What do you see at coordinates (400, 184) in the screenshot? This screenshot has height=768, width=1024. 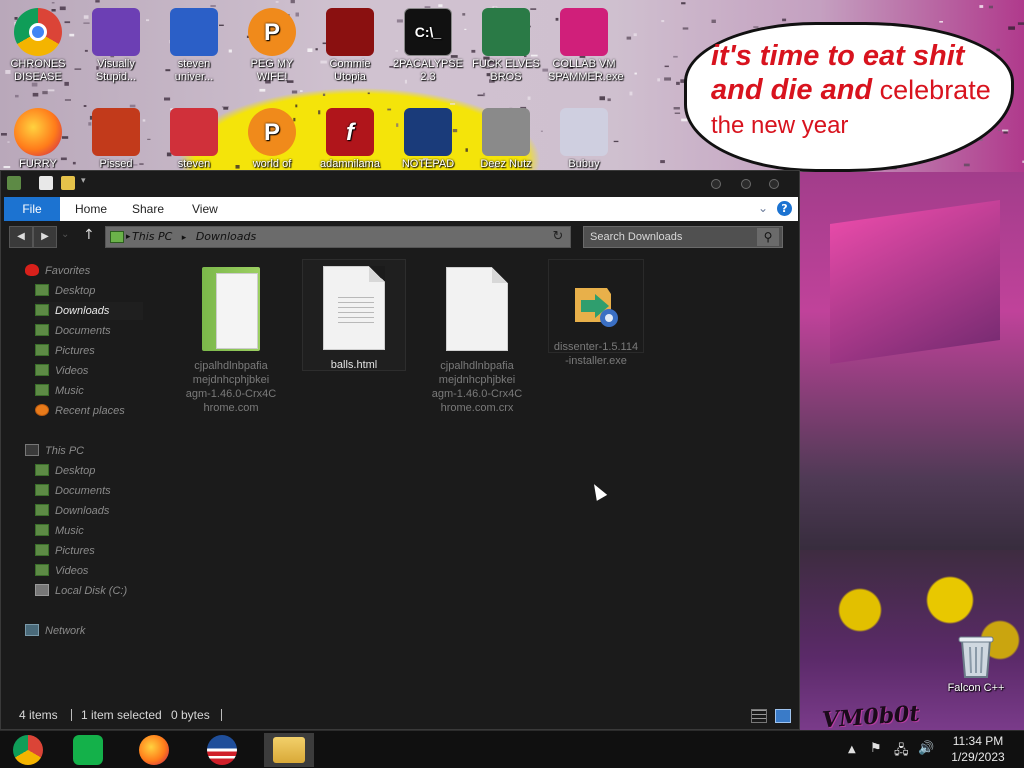 I see `title-bar: ▾` at bounding box center [400, 184].